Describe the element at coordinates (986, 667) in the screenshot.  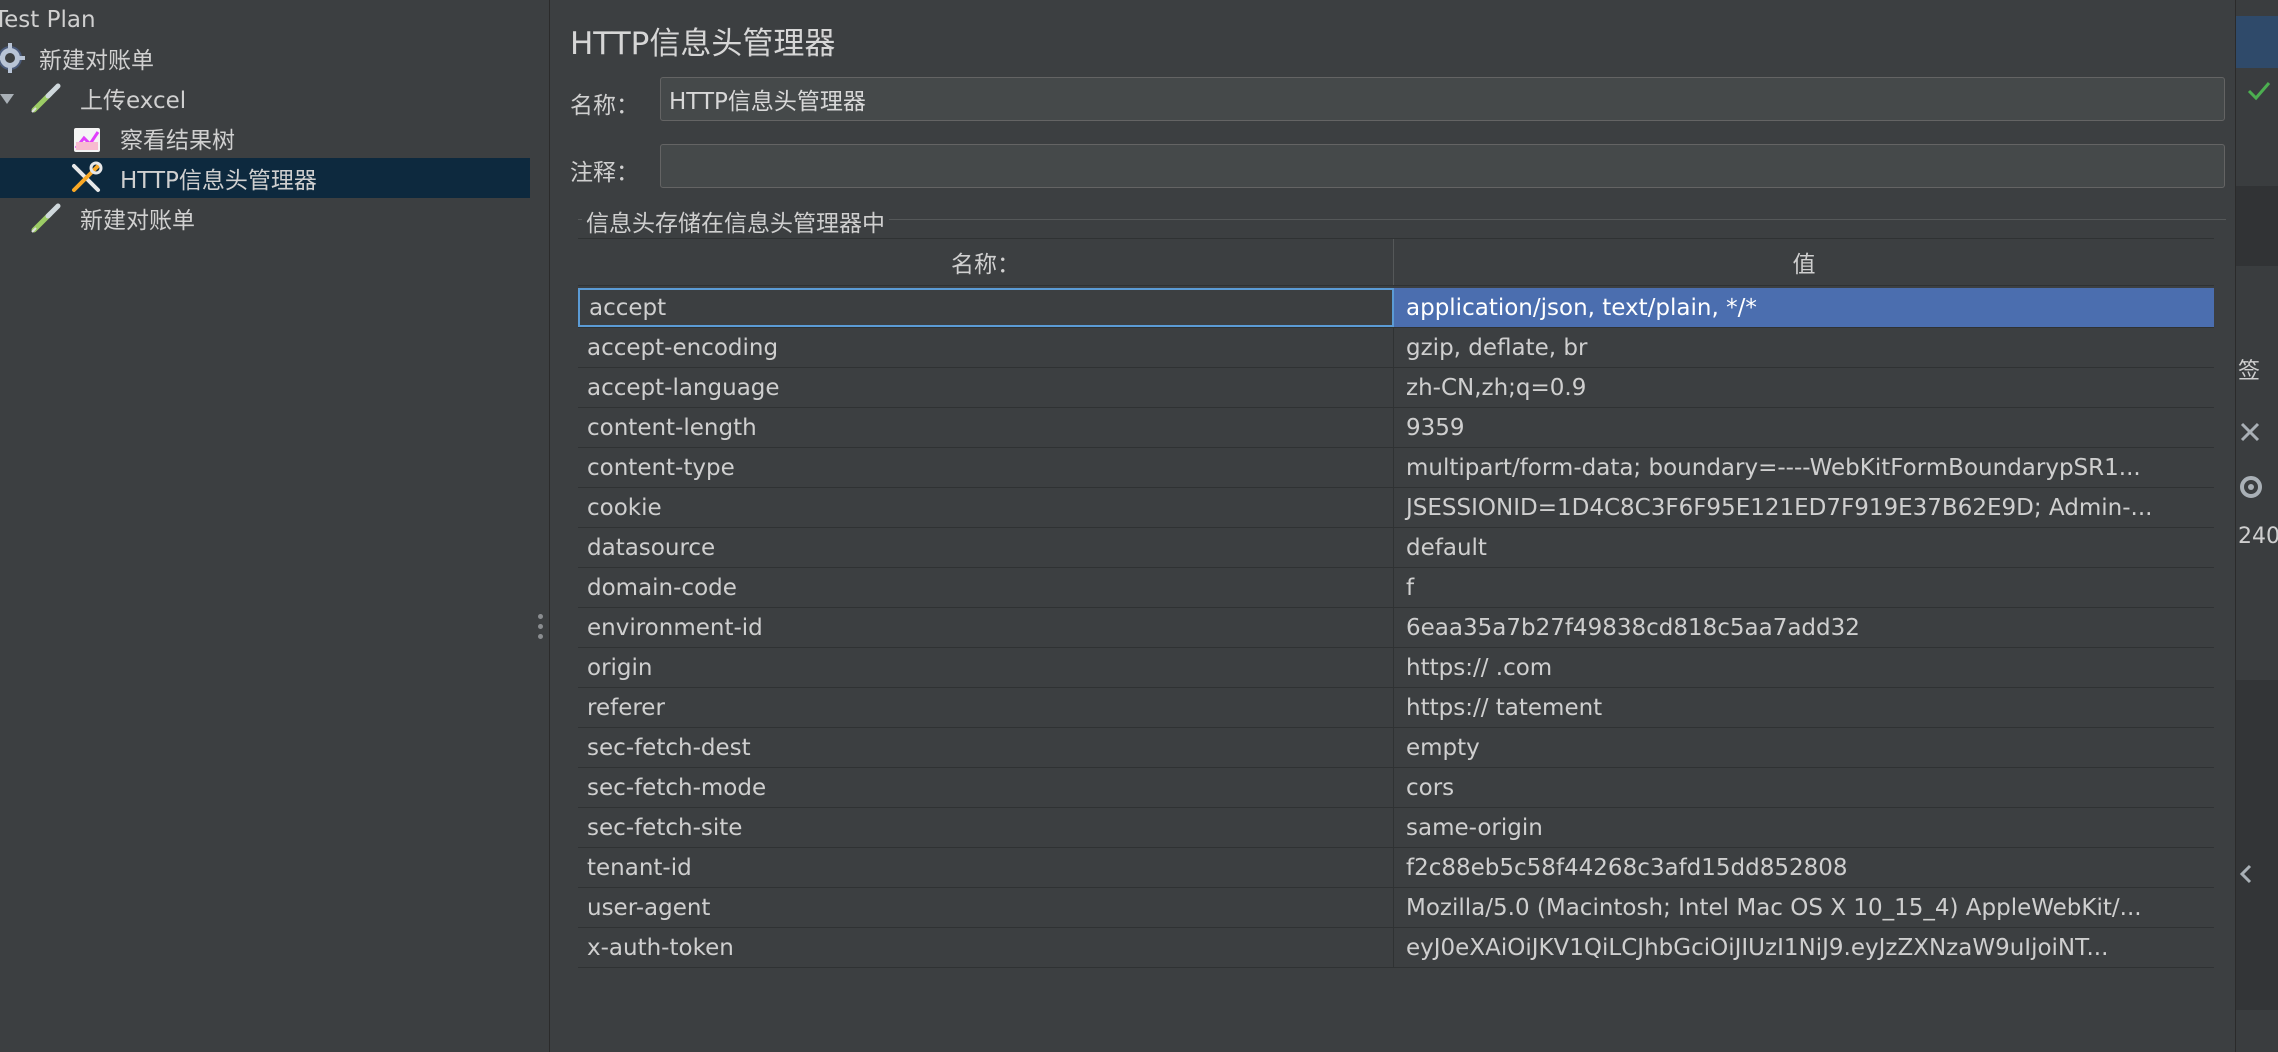
I see `header-name-cell: origin` at that location.